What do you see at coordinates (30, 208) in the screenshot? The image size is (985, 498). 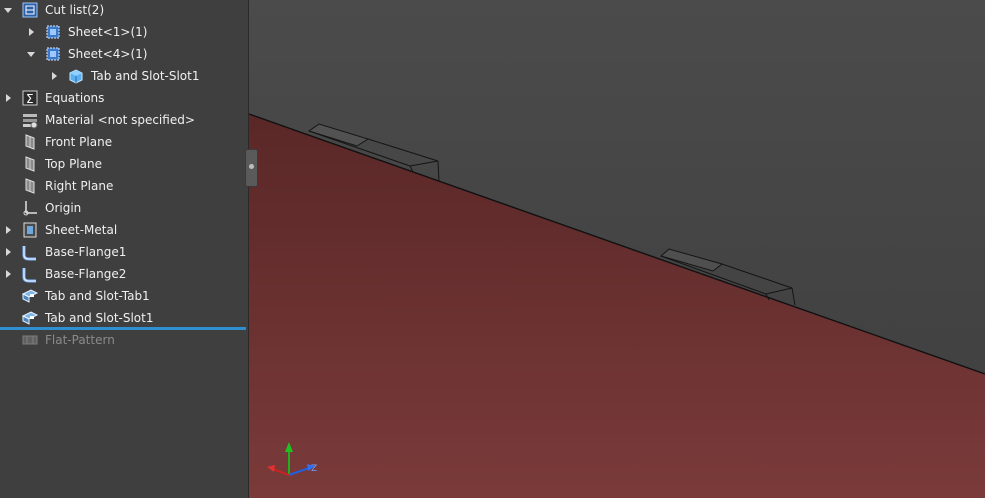 I see `origin-icon` at bounding box center [30, 208].